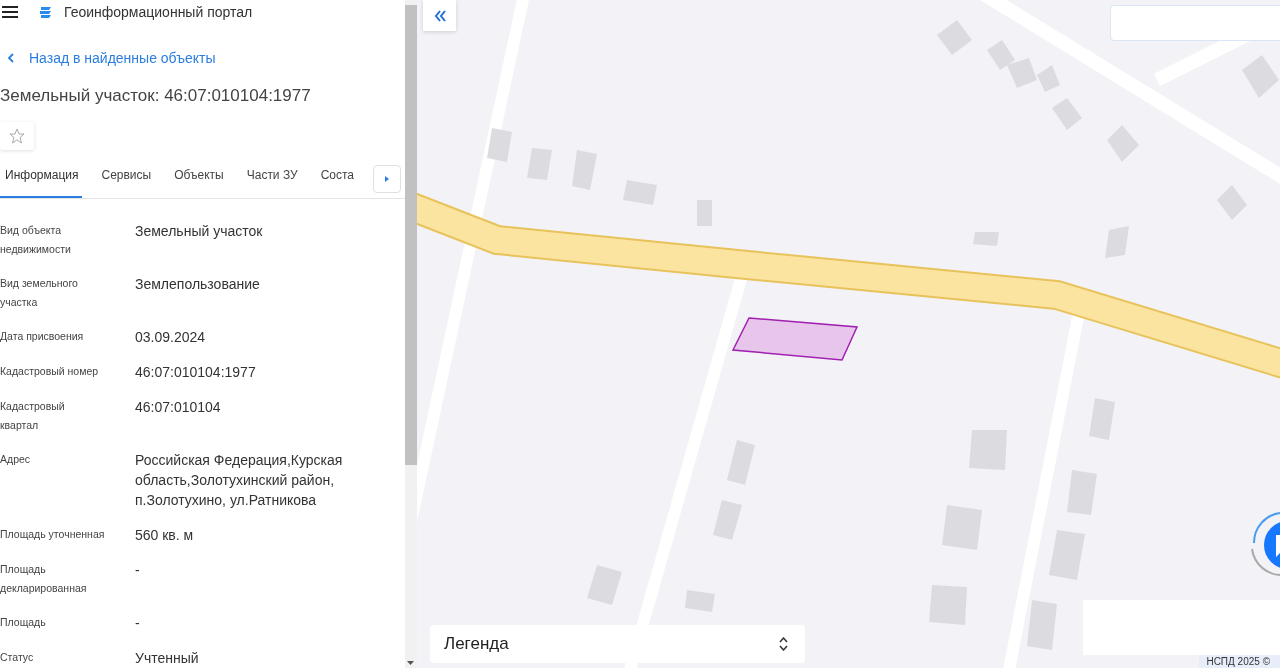  I want to click on star-icon, so click(17, 135).